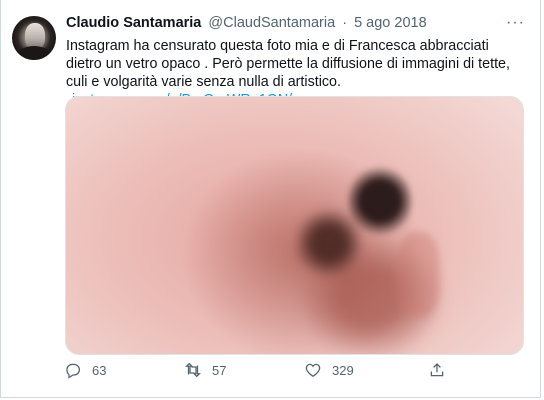 The image size is (544, 400). Describe the element at coordinates (99, 370) in the screenshot. I see `reply-count: 63` at that location.